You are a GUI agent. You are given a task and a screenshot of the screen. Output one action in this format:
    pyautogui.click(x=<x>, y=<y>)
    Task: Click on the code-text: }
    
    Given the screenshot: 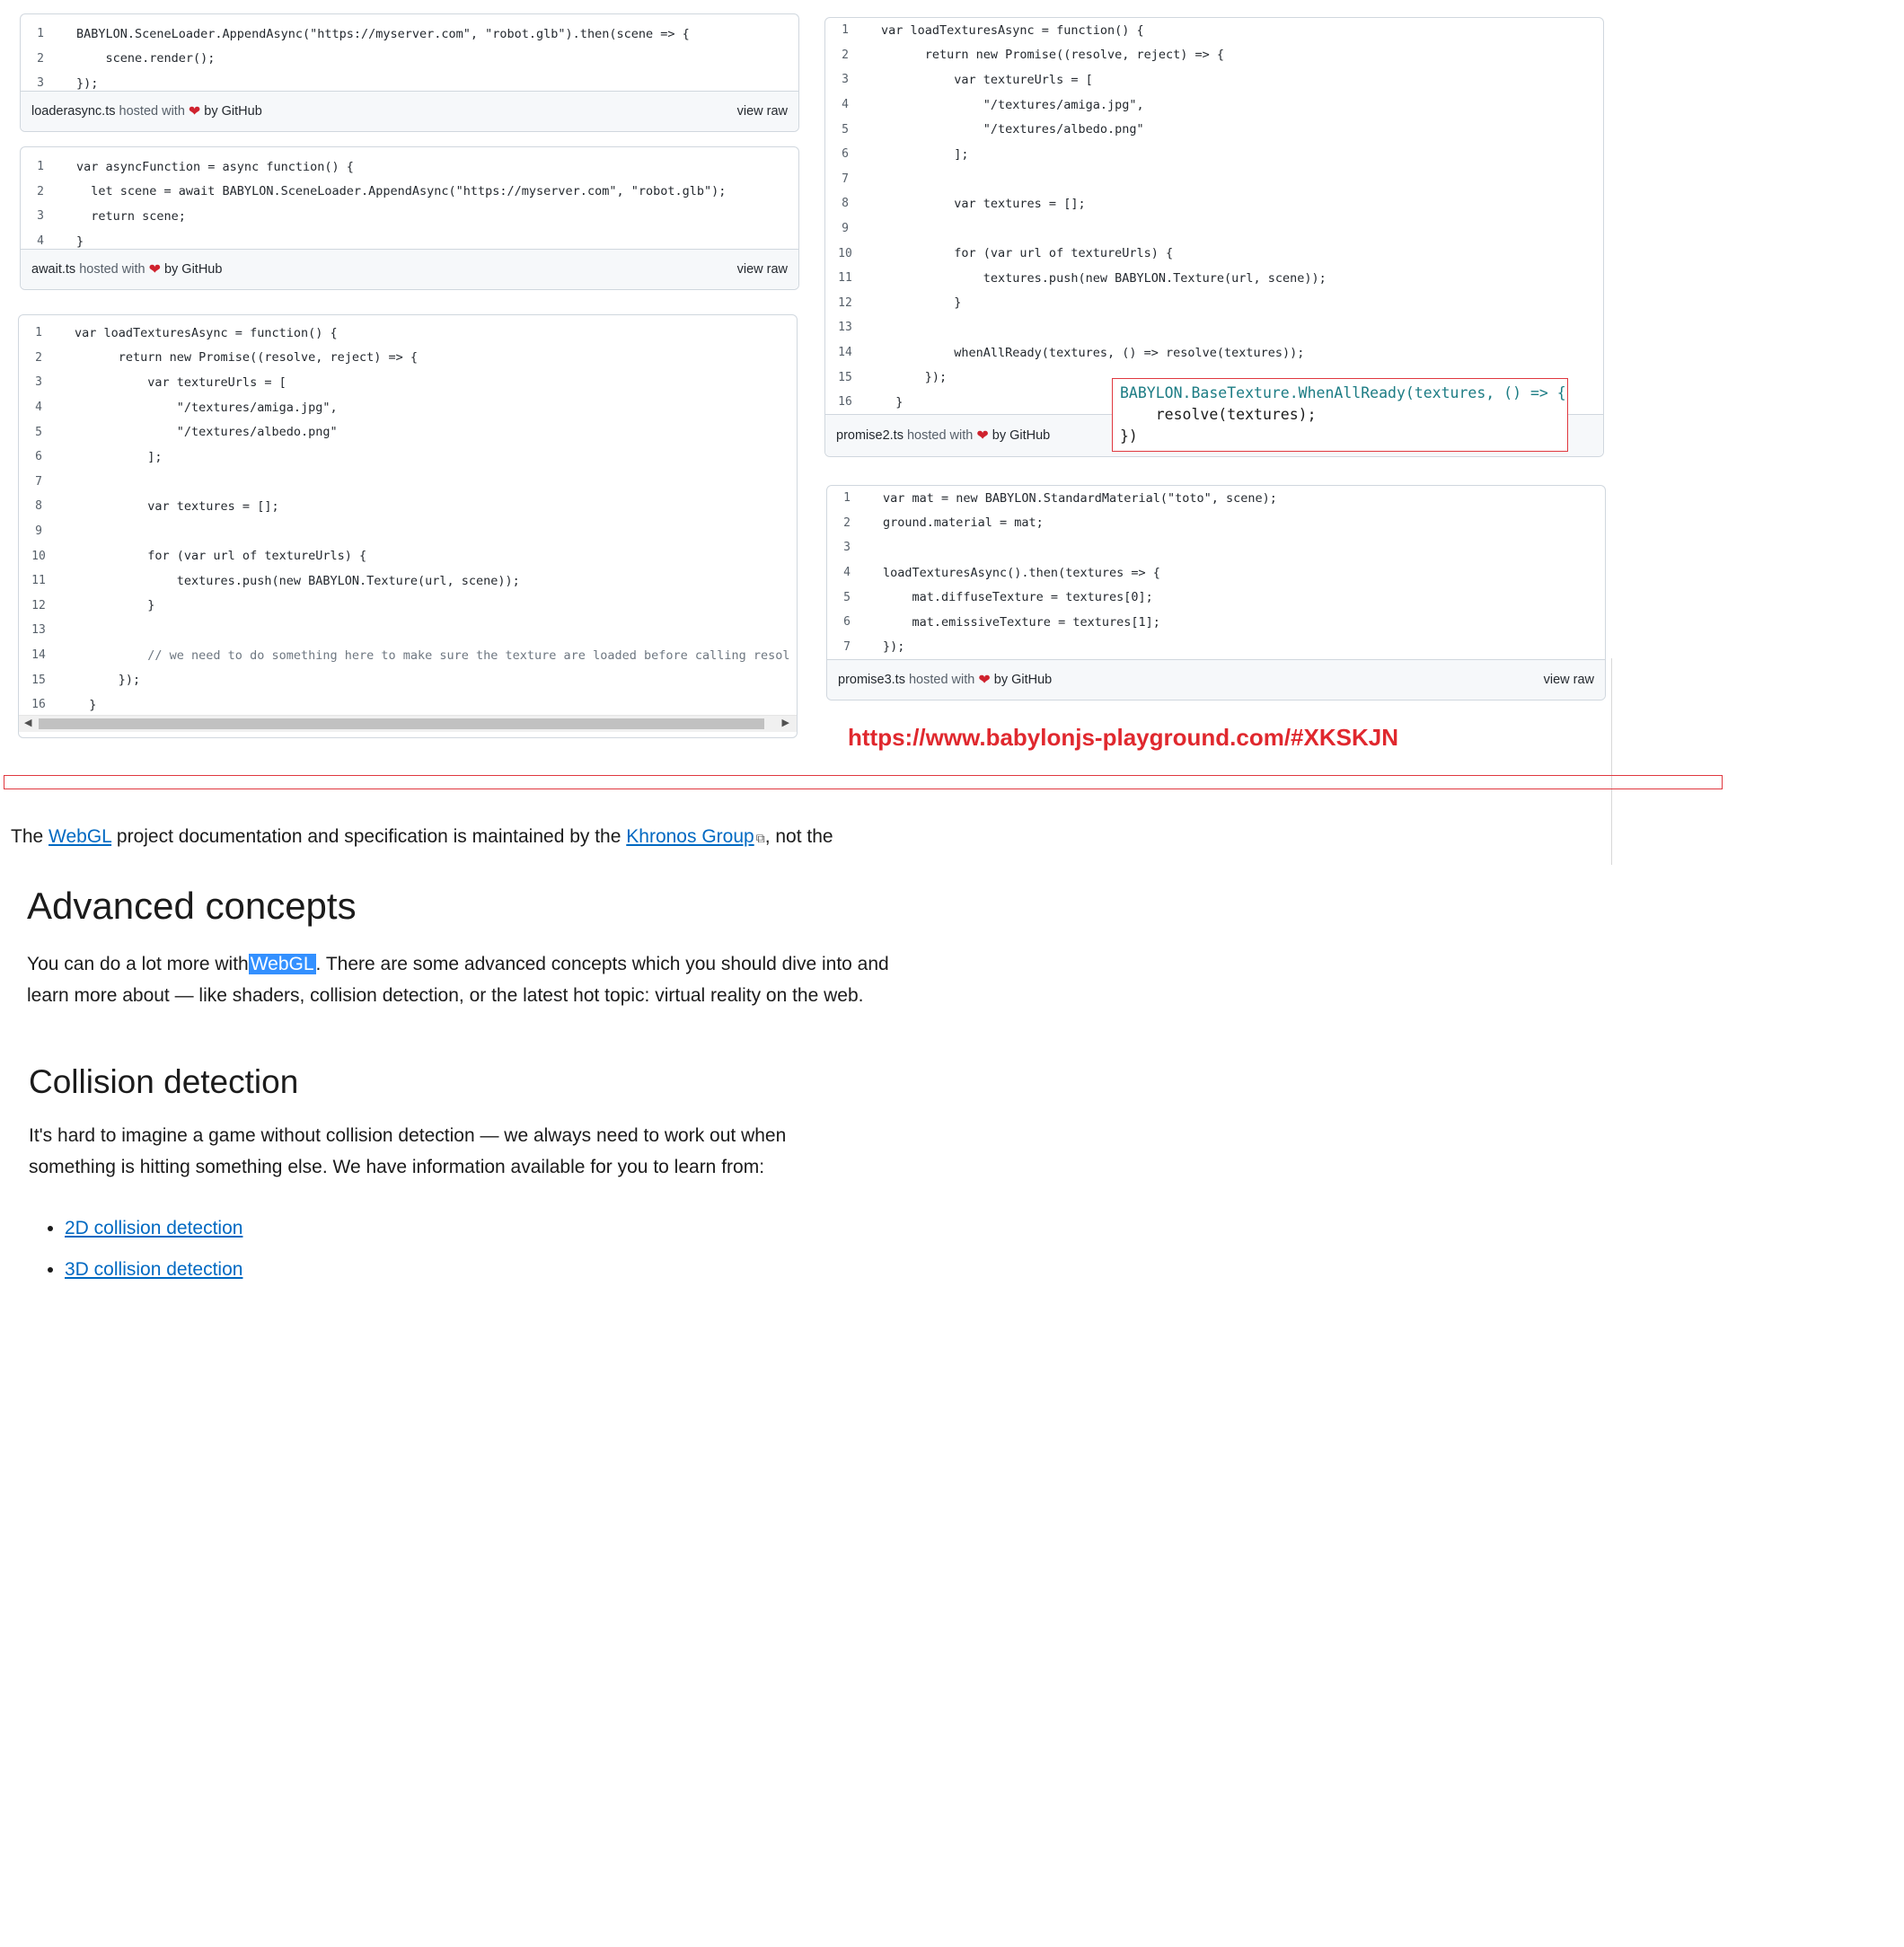 What is the action you would take?
    pyautogui.click(x=80, y=241)
    